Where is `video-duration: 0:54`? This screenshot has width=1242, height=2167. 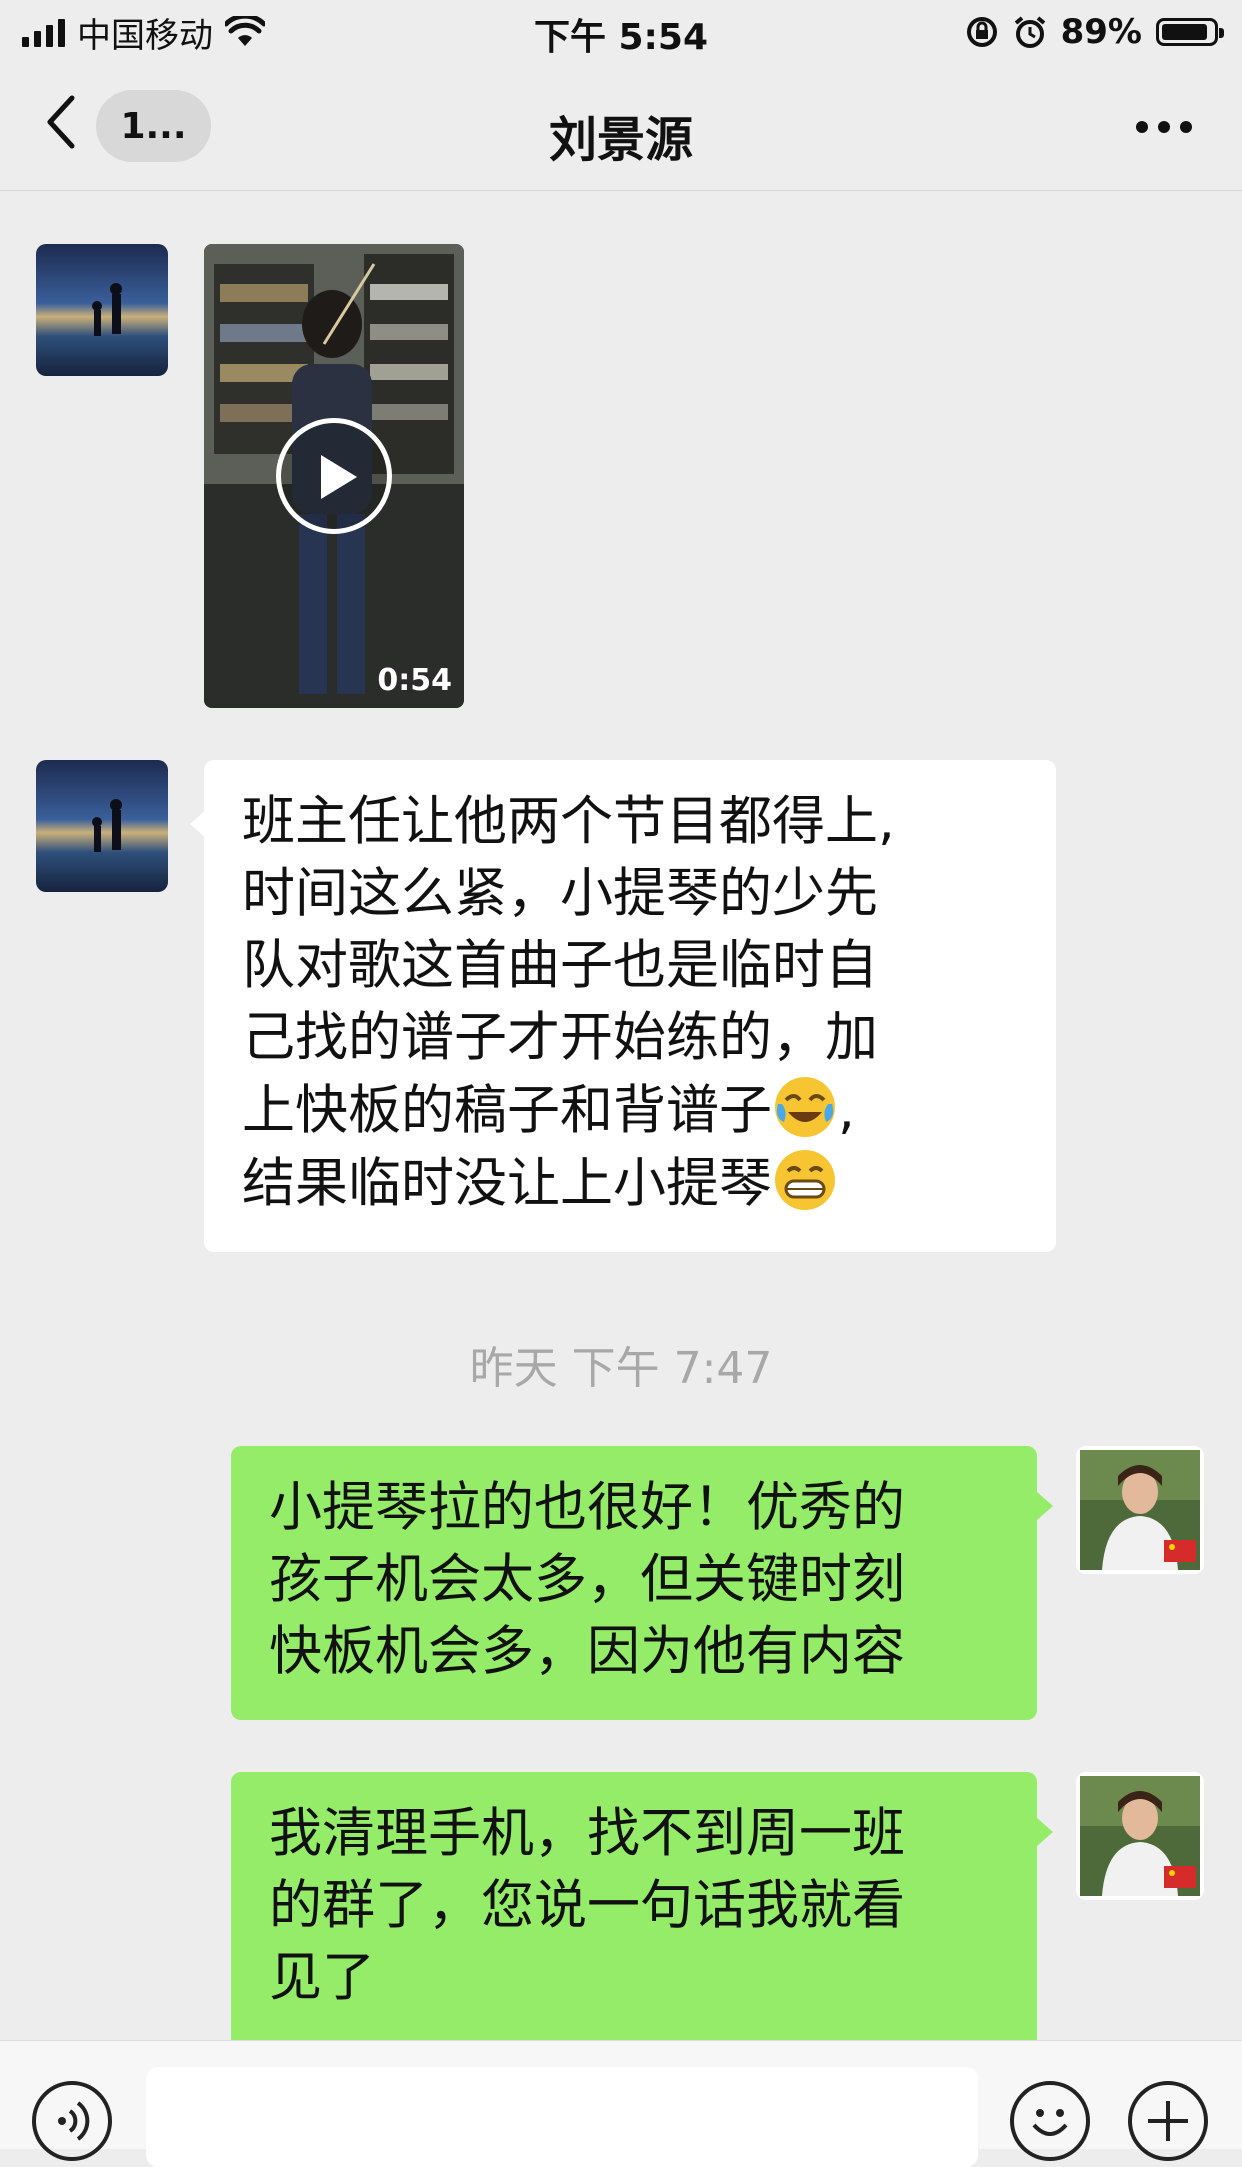
video-duration: 0:54 is located at coordinates (414, 680).